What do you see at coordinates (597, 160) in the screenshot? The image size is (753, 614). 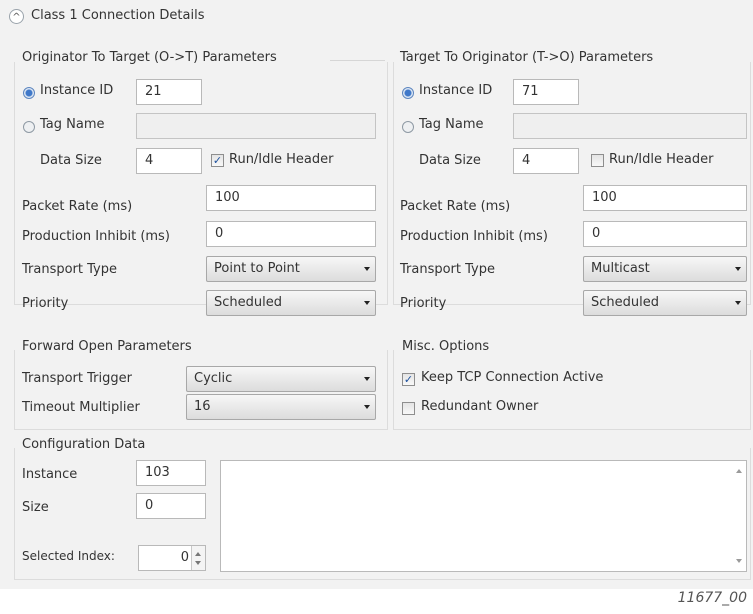 I see `to-run-idle-checkbox` at bounding box center [597, 160].